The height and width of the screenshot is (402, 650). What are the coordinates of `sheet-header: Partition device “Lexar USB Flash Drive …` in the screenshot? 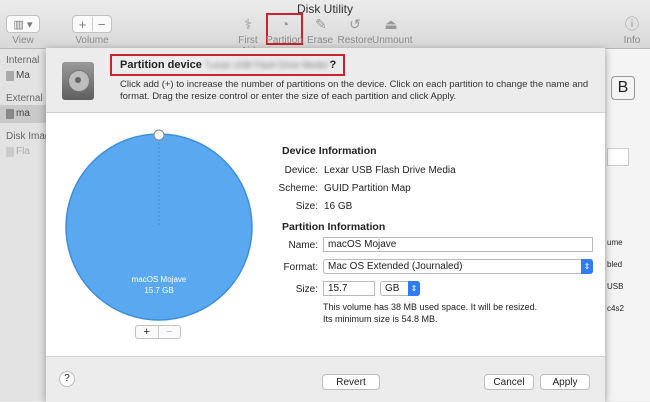 It's located at (325, 80).